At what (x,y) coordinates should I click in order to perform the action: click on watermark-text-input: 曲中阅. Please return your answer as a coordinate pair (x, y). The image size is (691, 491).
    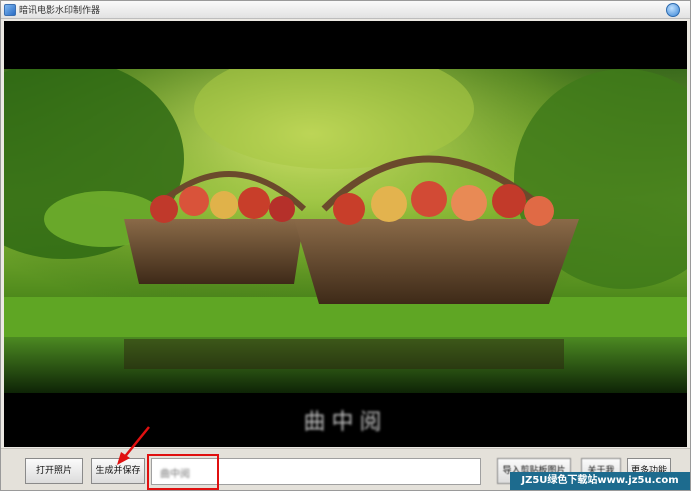
    Looking at the image, I should click on (316, 471).